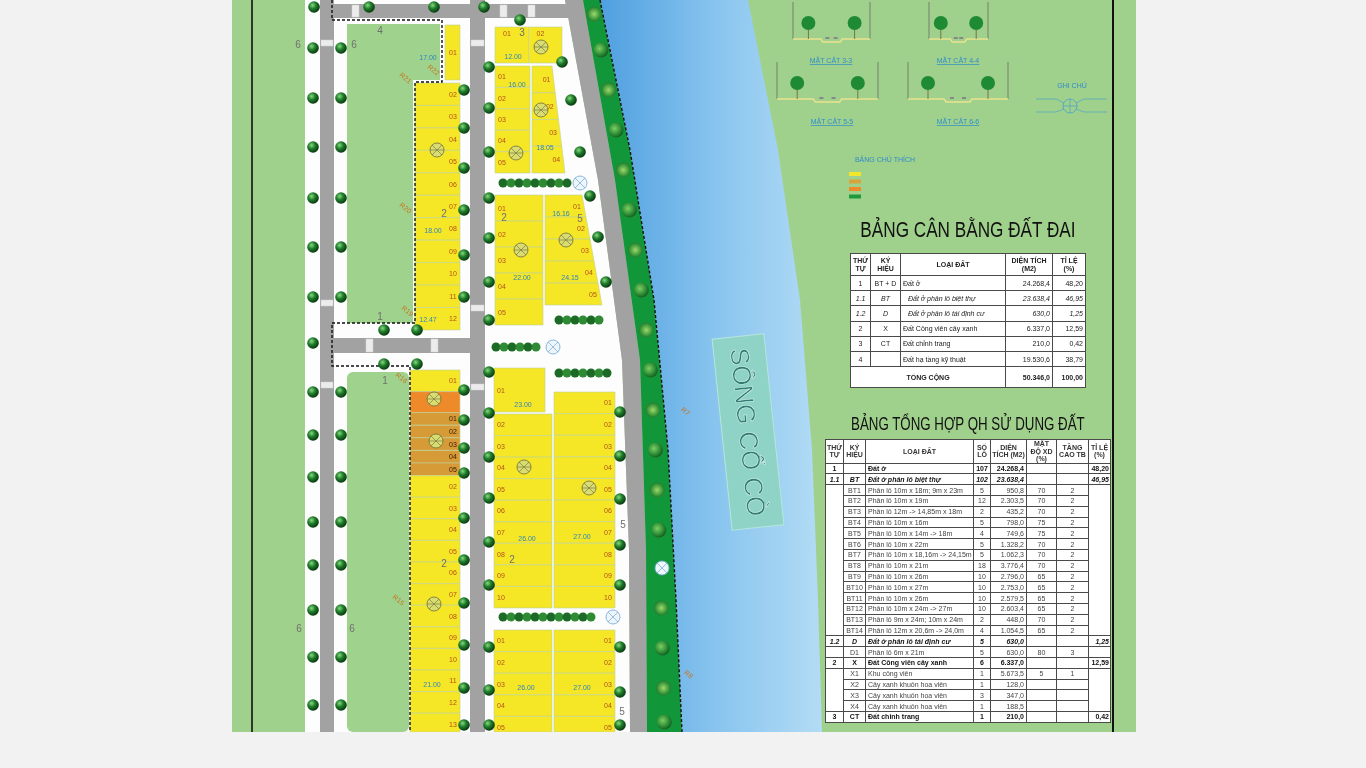 This screenshot has width=1366, height=768. Describe the element at coordinates (522, 32) in the screenshot. I see `section-marker: 3` at that location.